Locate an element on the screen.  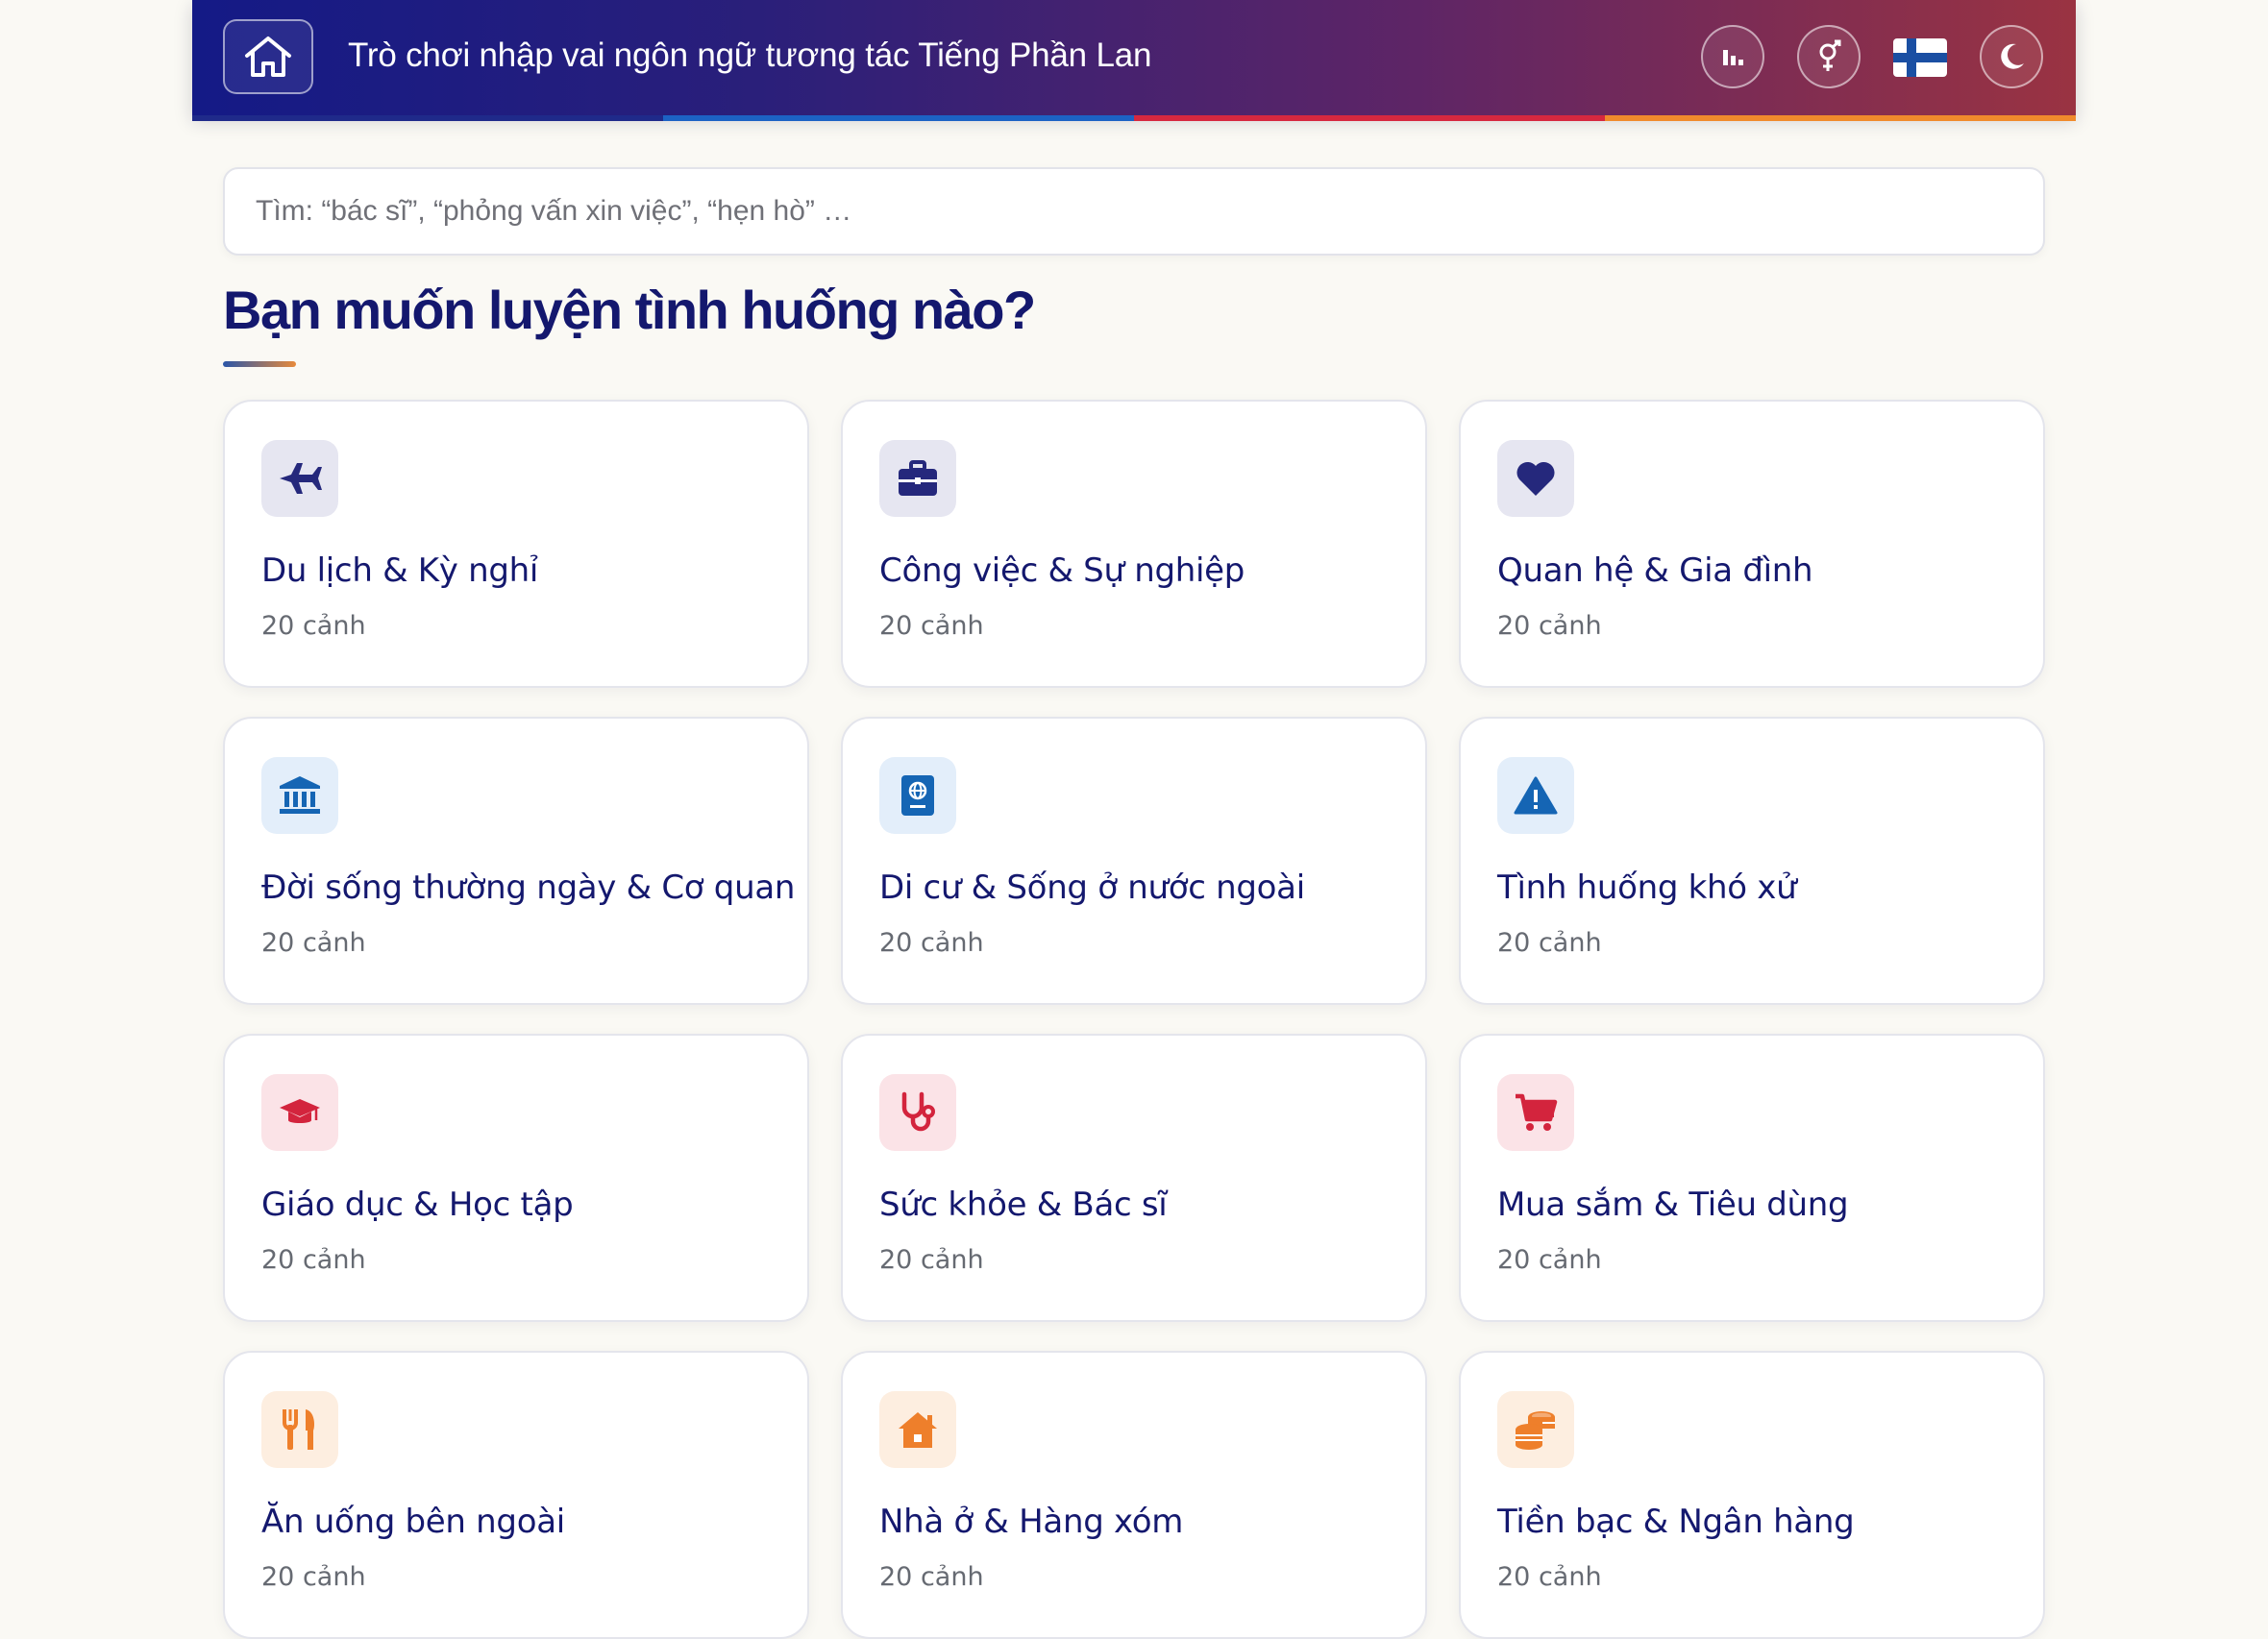
bar-chart-icon is located at coordinates (1733, 57).